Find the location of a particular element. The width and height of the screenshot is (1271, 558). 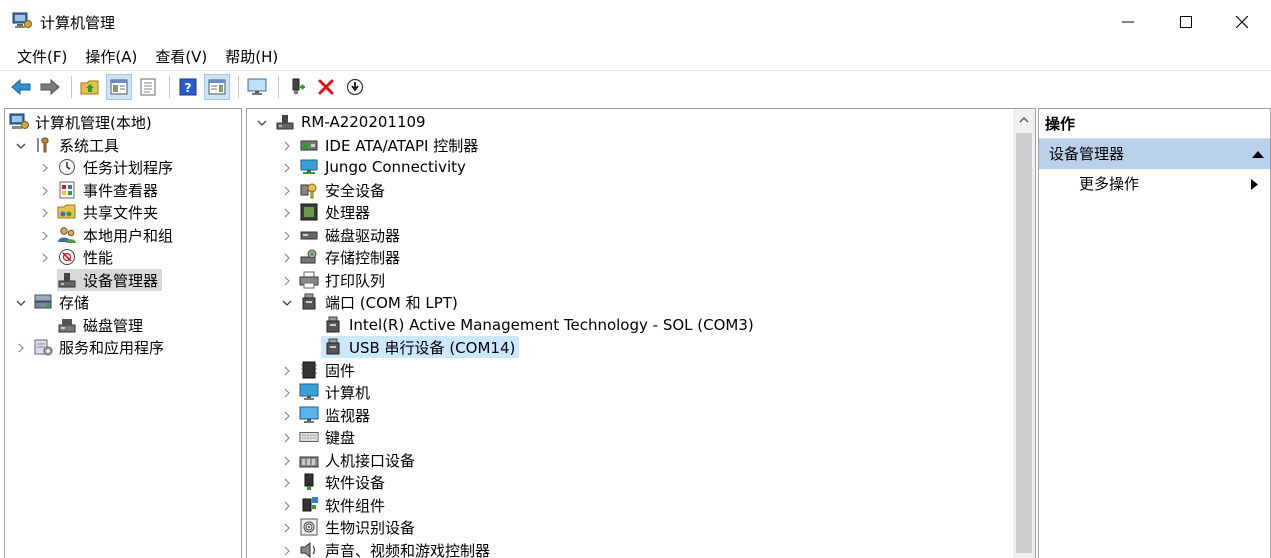

firmware-chip-icon is located at coordinates (309, 370).